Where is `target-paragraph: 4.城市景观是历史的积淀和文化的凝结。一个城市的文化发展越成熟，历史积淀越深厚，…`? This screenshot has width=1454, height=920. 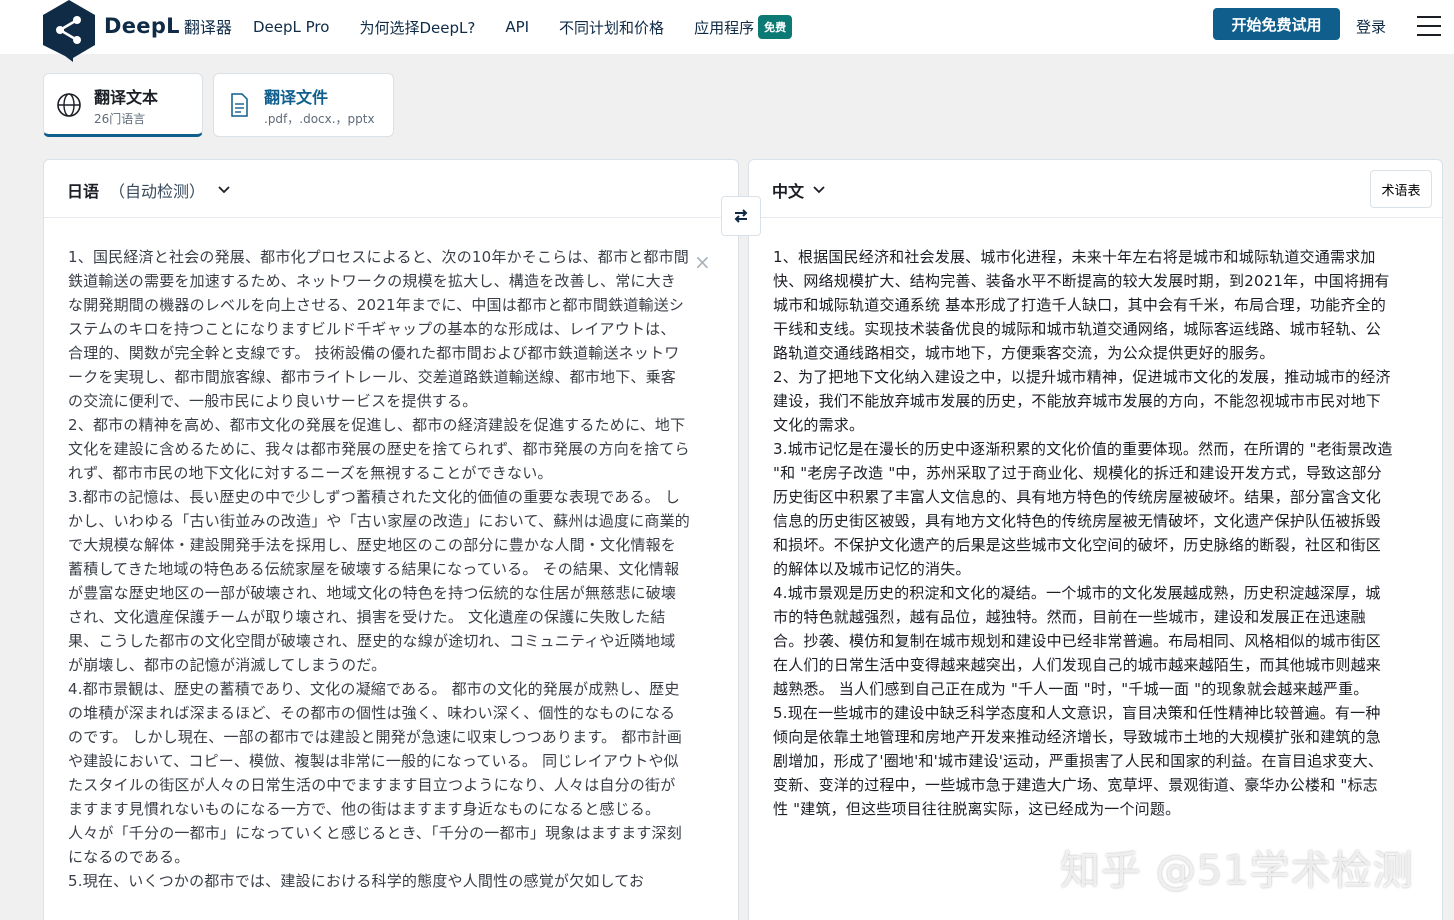 target-paragraph: 4.城市景观是历史的积淀和文化的凝结。一个城市的文化发展越成熟，历史积淀越深厚，… is located at coordinates (1077, 641).